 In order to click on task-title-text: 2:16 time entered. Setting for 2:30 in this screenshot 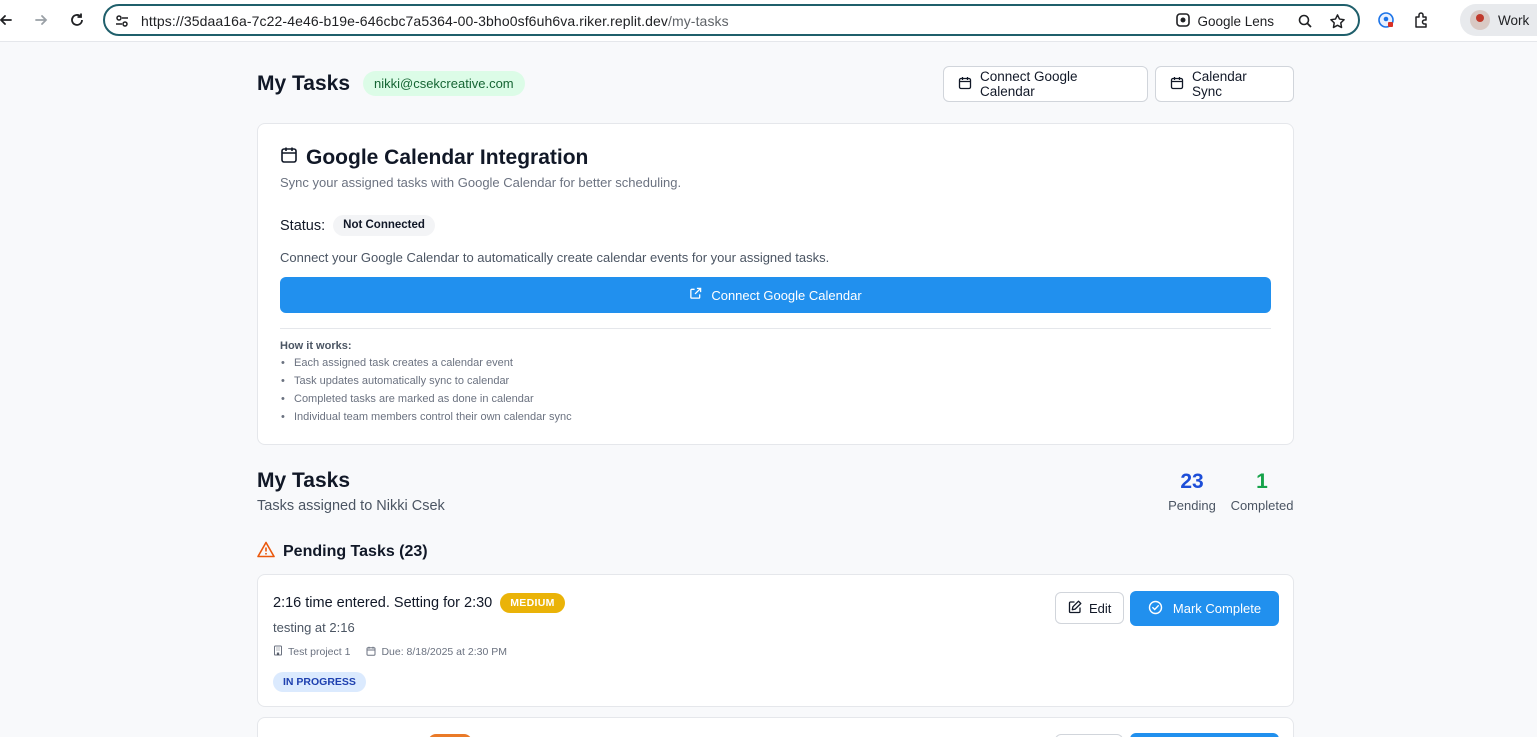, I will do `click(383, 603)`.